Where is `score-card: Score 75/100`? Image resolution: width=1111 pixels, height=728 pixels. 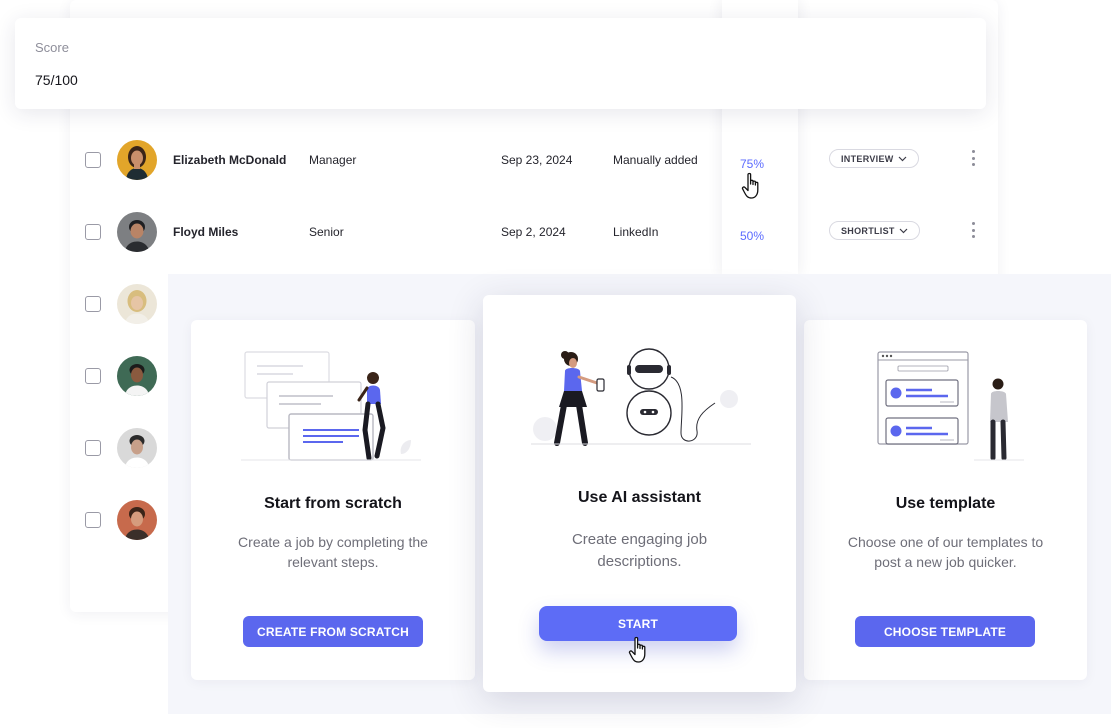
score-card: Score 75/100 is located at coordinates (500, 63).